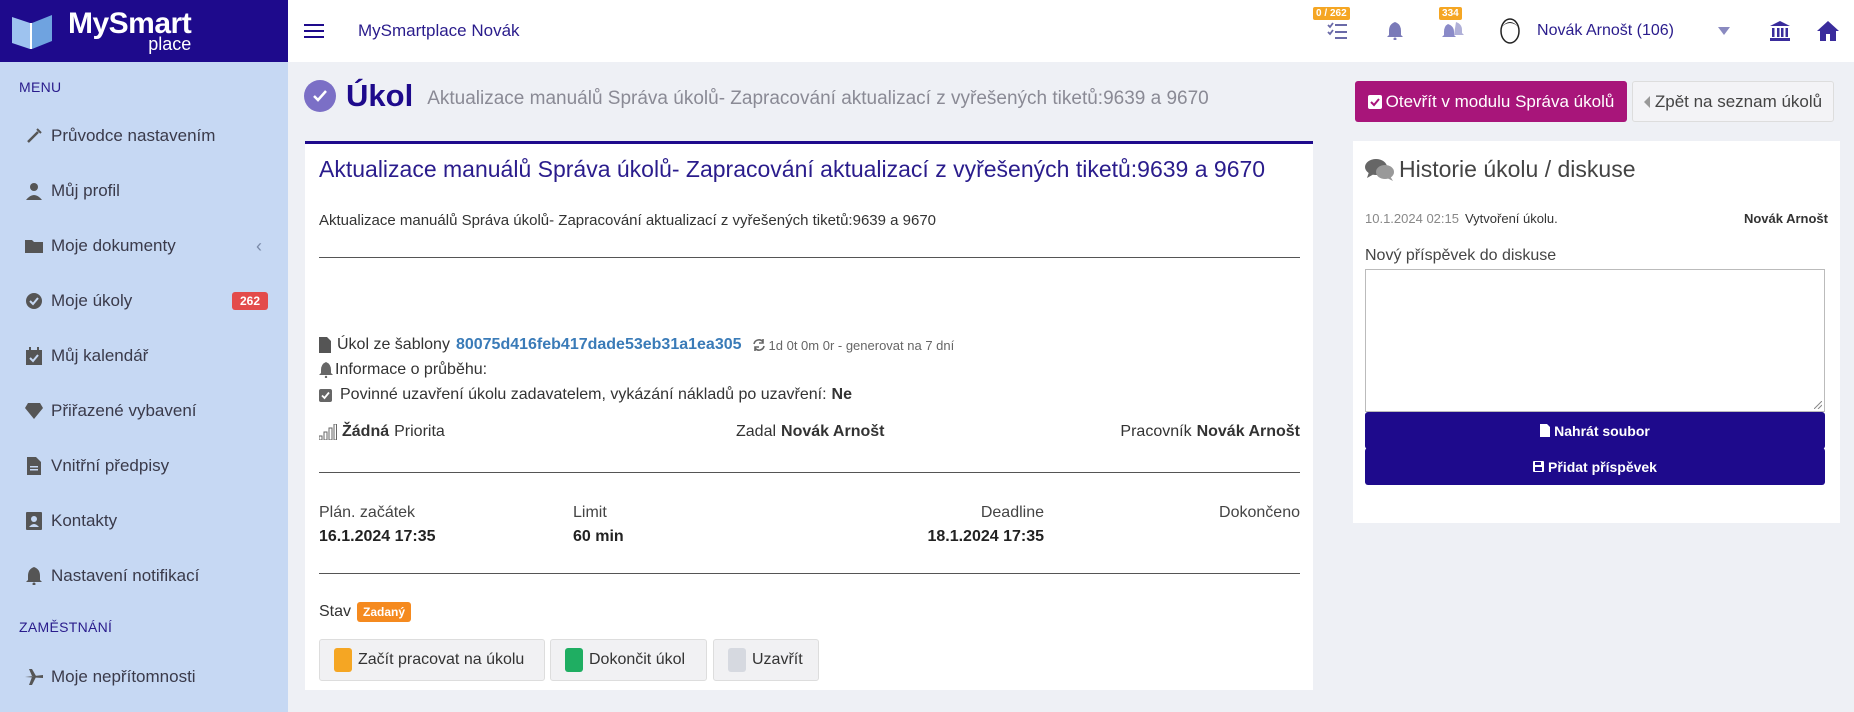 The image size is (1854, 712). Describe the element at coordinates (34, 411) in the screenshot. I see `diamond-icon` at that location.